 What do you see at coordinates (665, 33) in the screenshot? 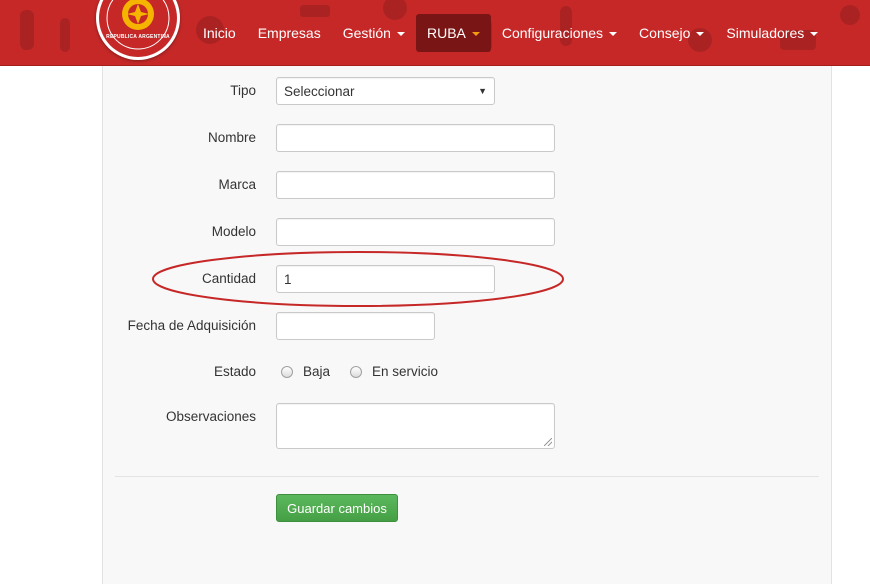
I see `nav-label: Consejo` at bounding box center [665, 33].